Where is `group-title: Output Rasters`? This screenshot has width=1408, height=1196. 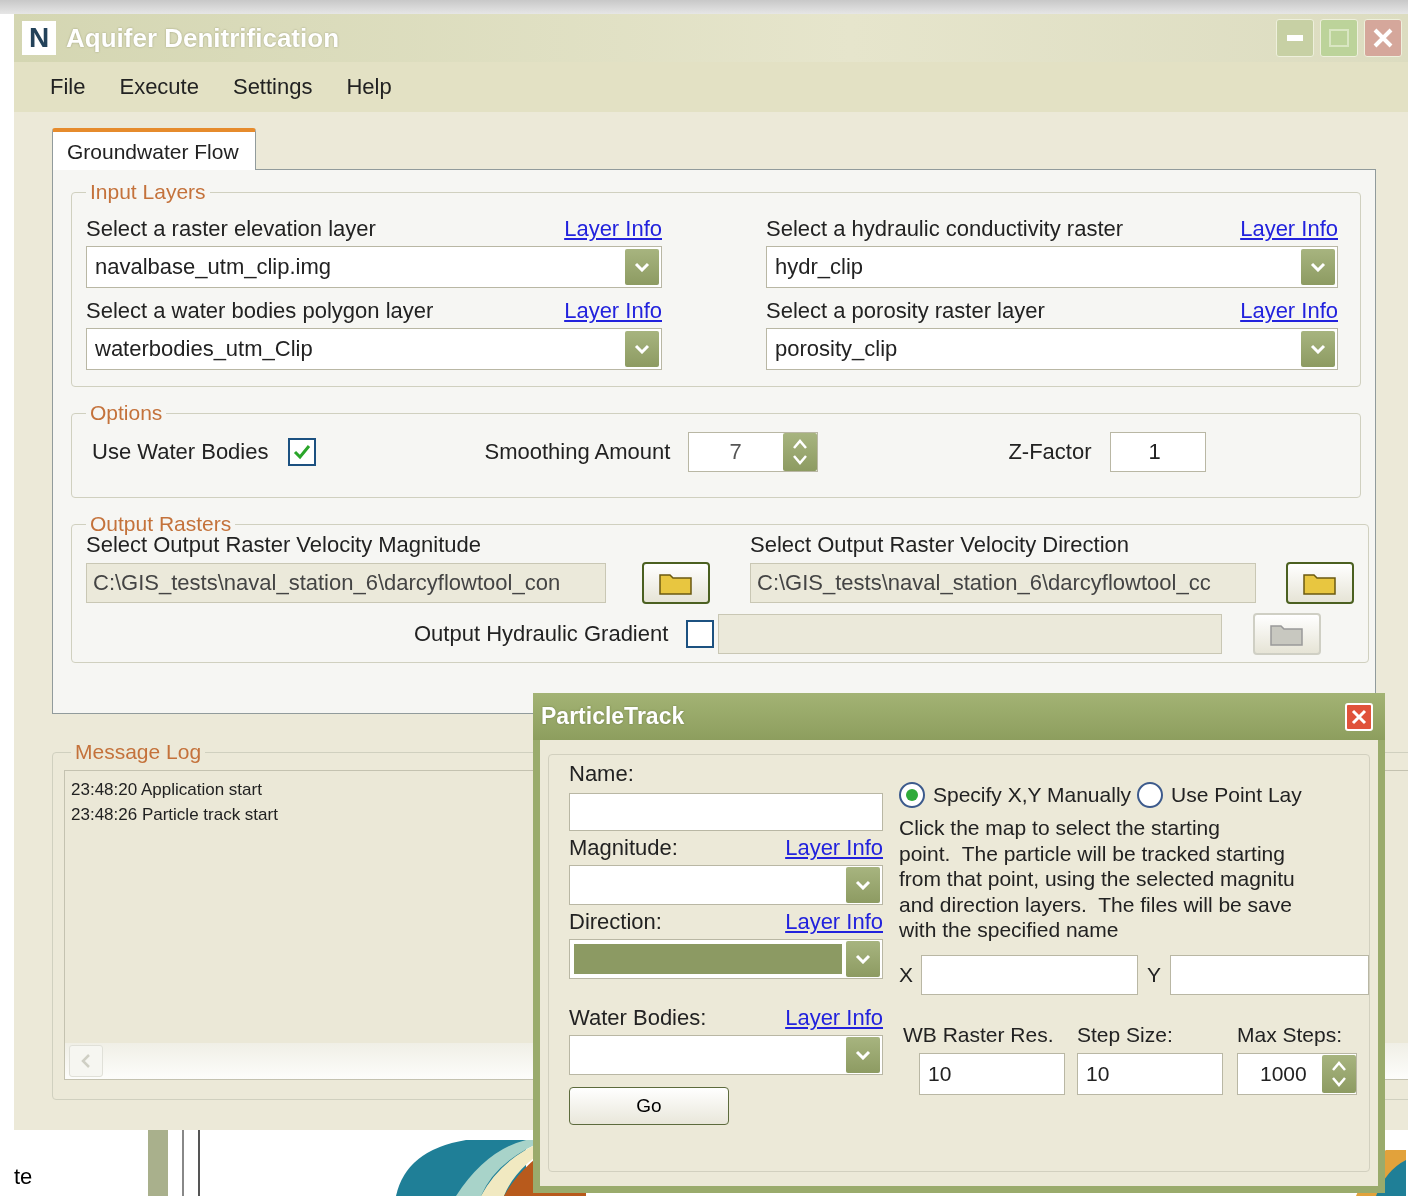
group-title: Output Rasters is located at coordinates (161, 524).